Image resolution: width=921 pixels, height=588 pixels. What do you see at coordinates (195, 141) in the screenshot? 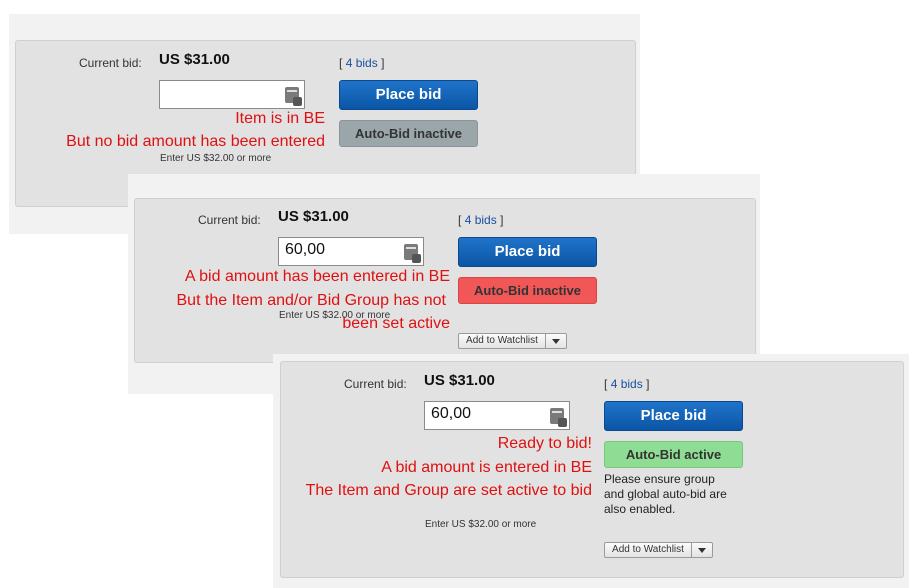
I see `annotation-line: But no bid amount has been entered` at bounding box center [195, 141].